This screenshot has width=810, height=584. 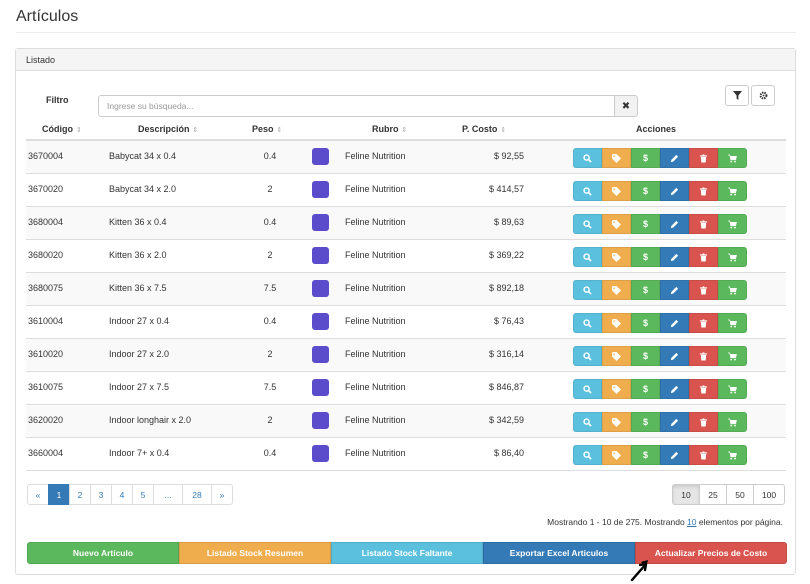 What do you see at coordinates (389, 129) in the screenshot?
I see `column-header-rubro: Rubro ⇕` at bounding box center [389, 129].